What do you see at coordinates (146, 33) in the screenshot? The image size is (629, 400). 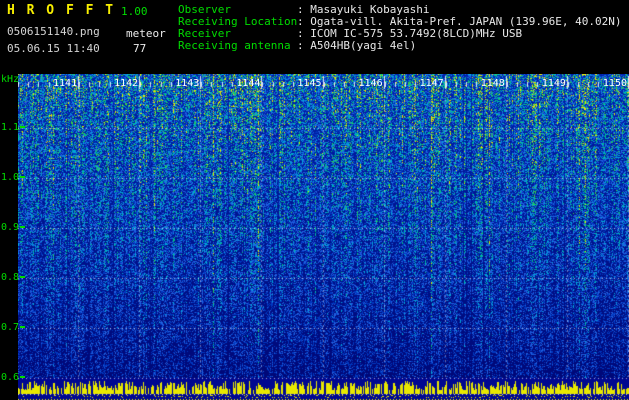 I see `mode-label: meteor` at bounding box center [146, 33].